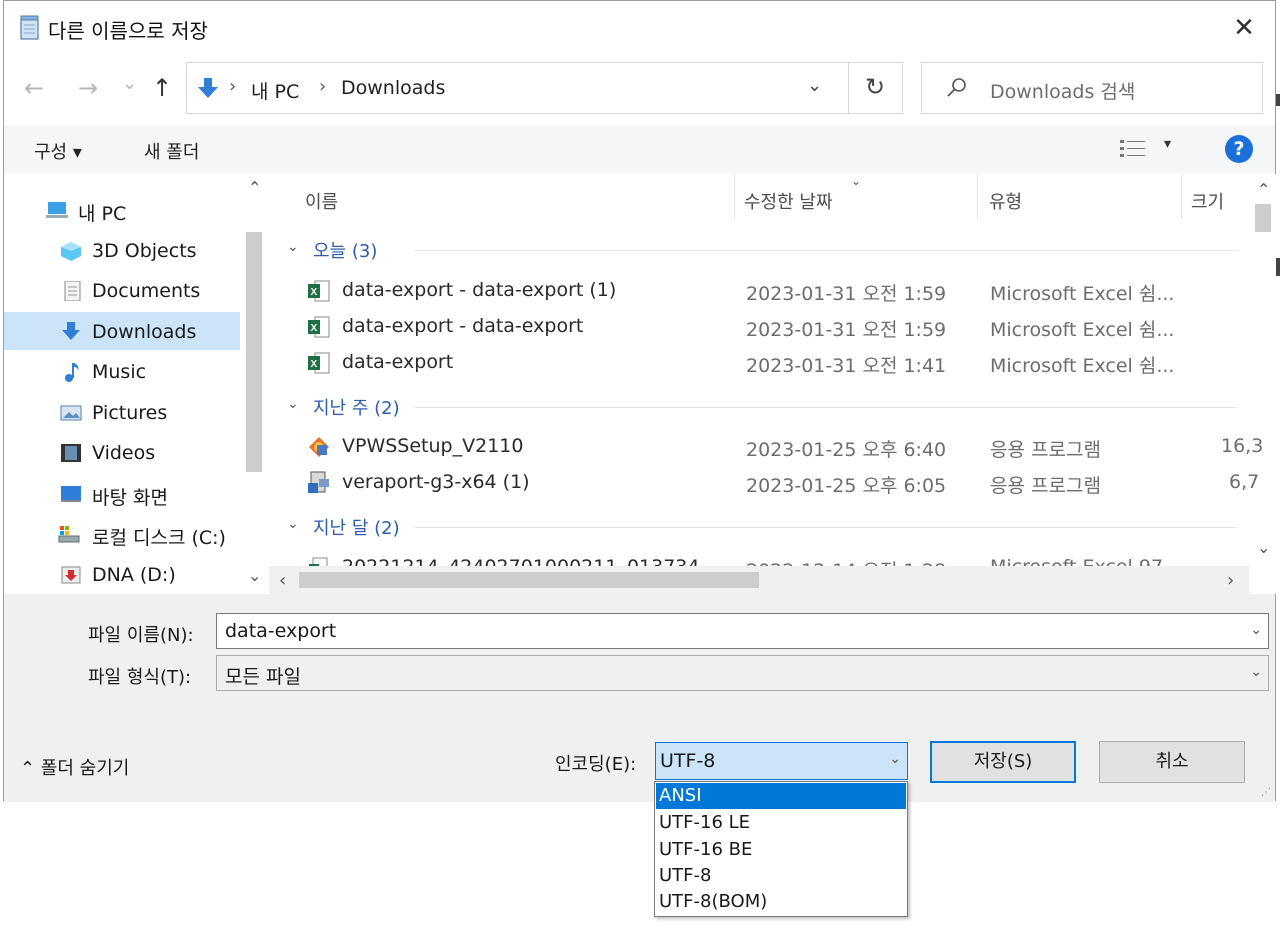 This screenshot has width=1280, height=929. What do you see at coordinates (69, 534) in the screenshot?
I see `drive-icon` at bounding box center [69, 534].